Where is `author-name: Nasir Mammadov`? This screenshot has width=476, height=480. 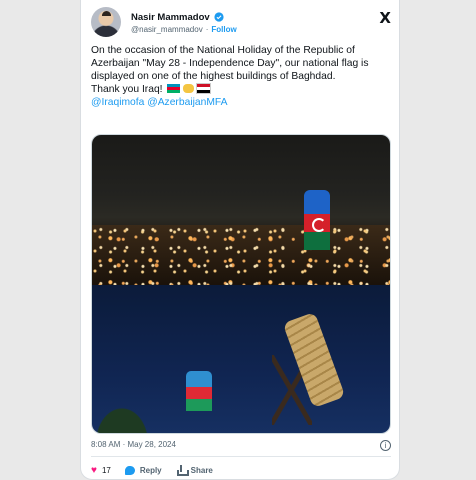 author-name: Nasir Mammadov is located at coordinates (170, 17).